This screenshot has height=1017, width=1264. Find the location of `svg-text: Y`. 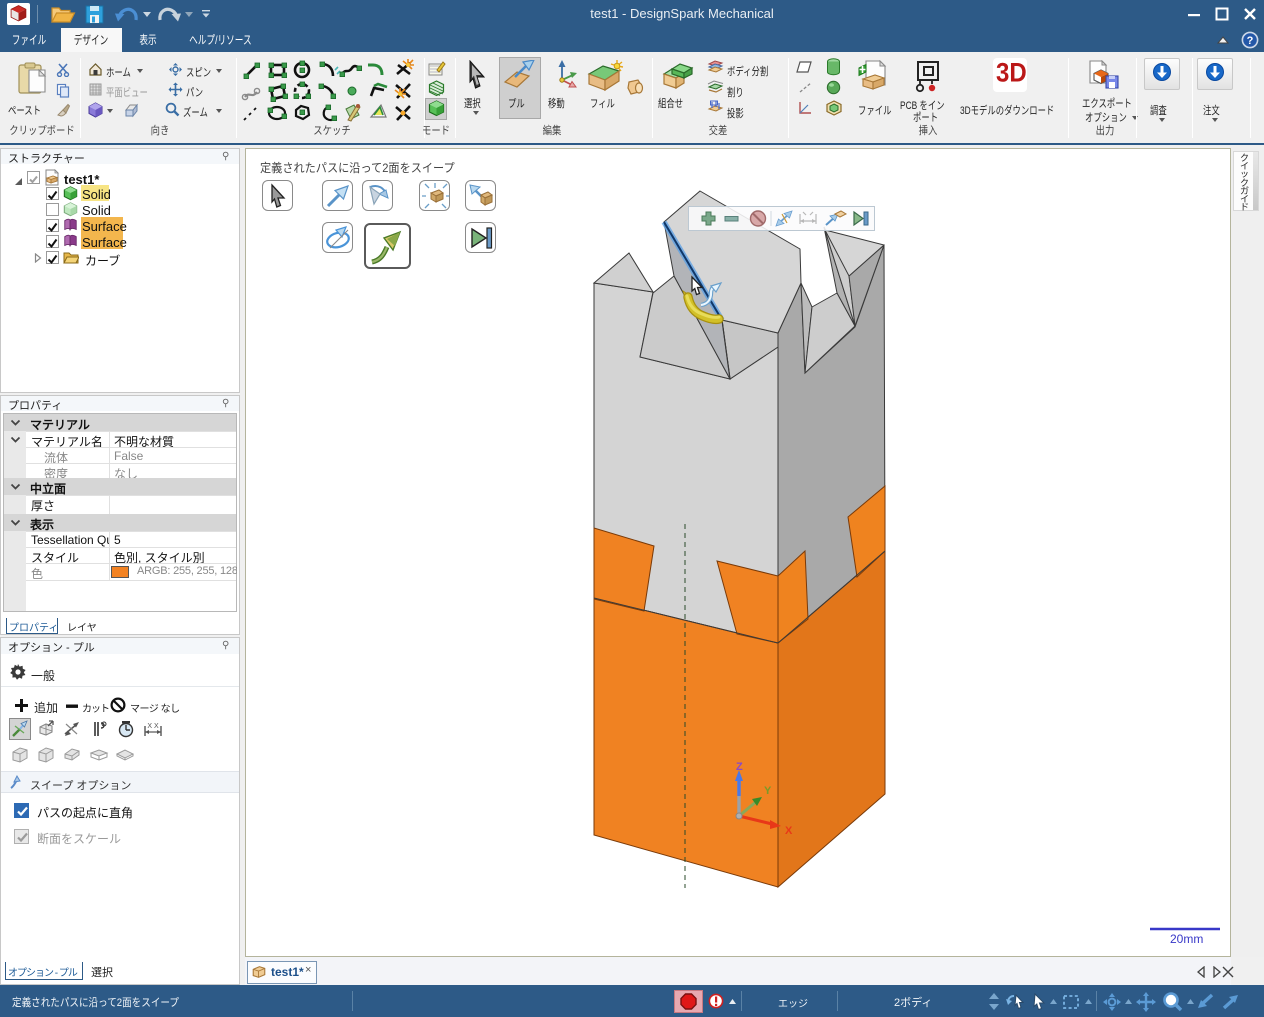

svg-text: Y is located at coordinates (768, 791).